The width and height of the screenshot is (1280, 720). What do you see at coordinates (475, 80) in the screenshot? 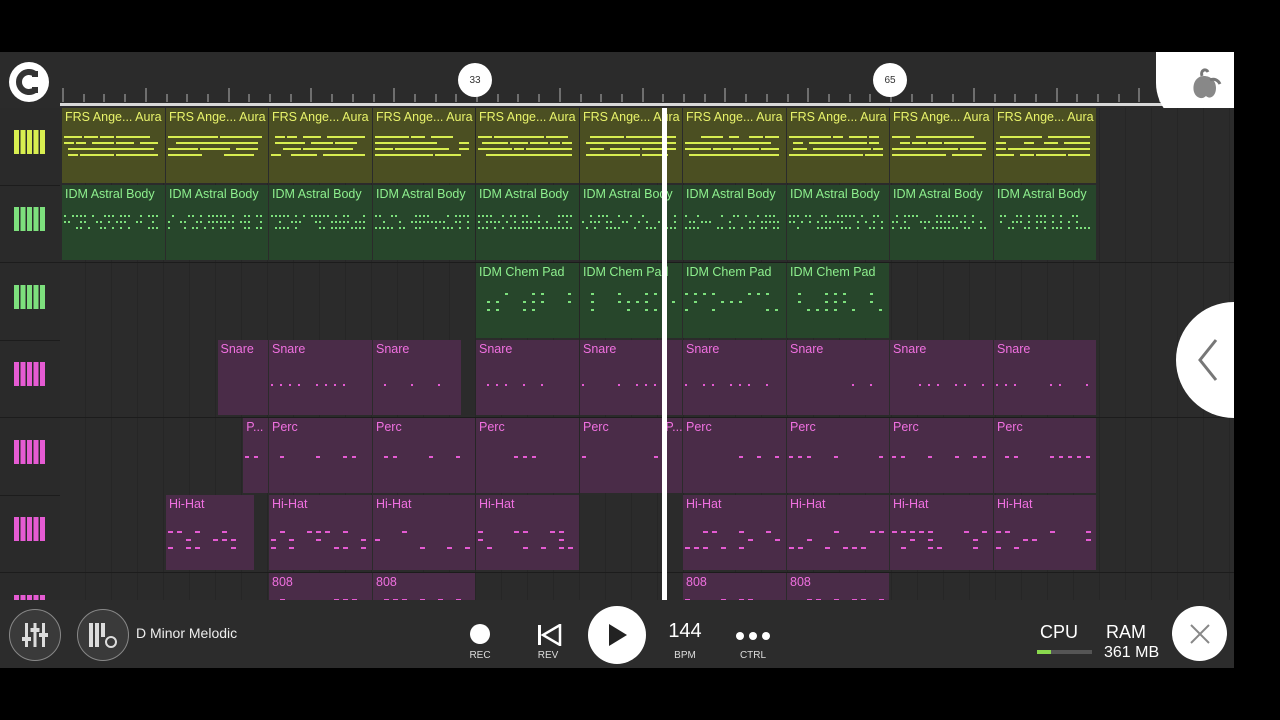
I see `bar-marker-33: 33` at bounding box center [475, 80].